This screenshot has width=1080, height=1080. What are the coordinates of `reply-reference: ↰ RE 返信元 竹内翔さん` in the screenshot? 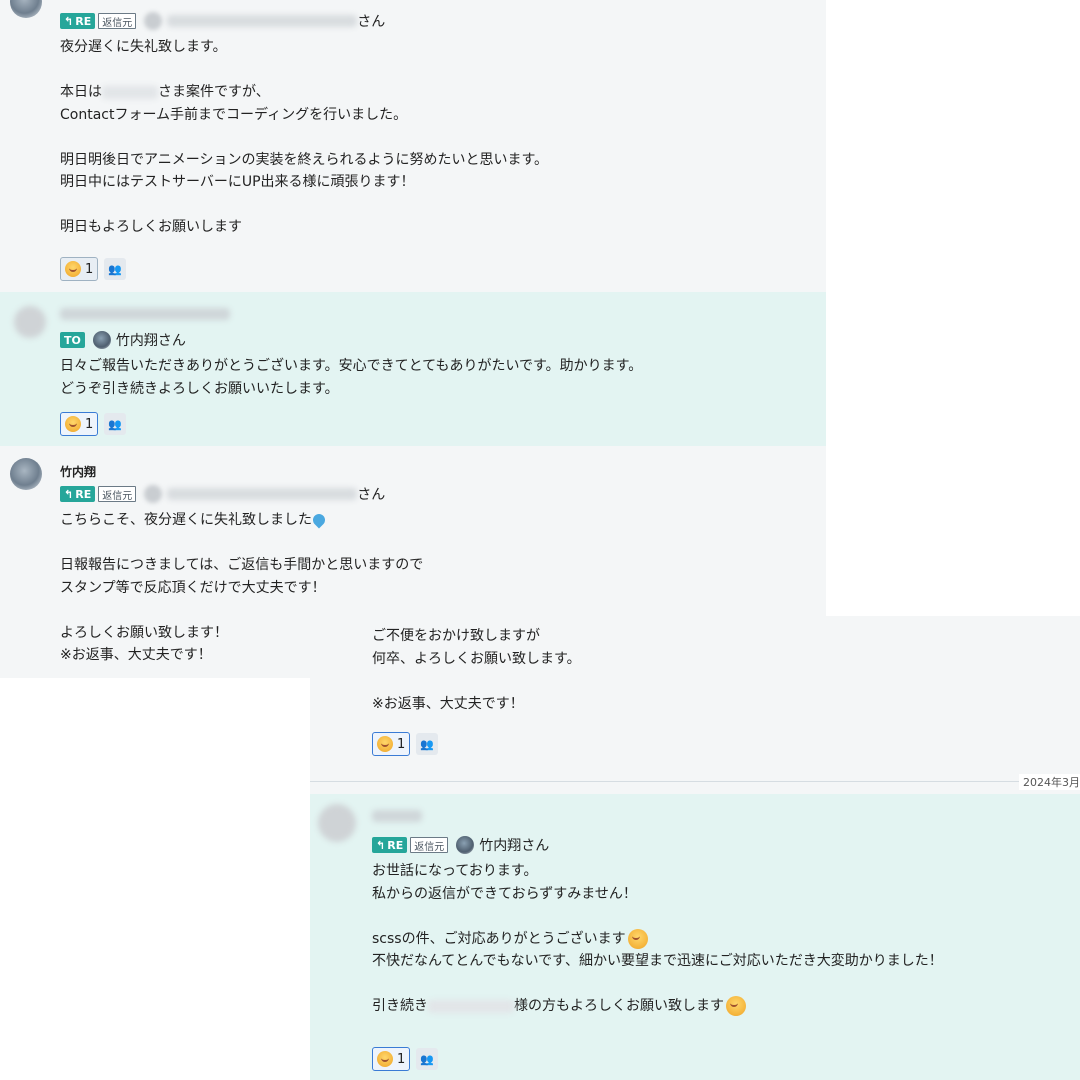 It's located at (460, 845).